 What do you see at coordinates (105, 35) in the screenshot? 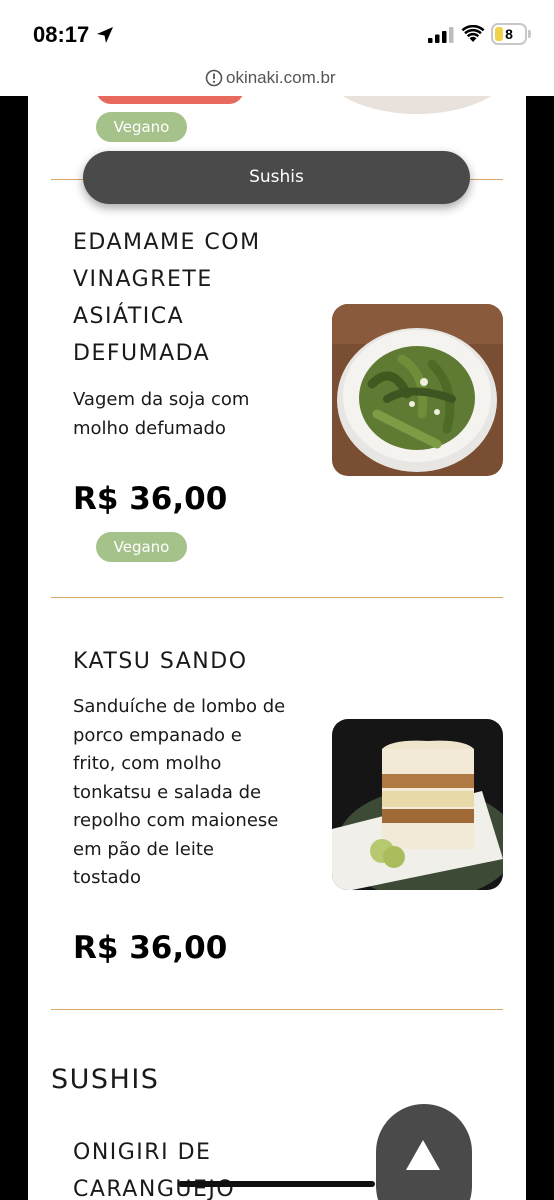
I see `location-arrow-icon` at bounding box center [105, 35].